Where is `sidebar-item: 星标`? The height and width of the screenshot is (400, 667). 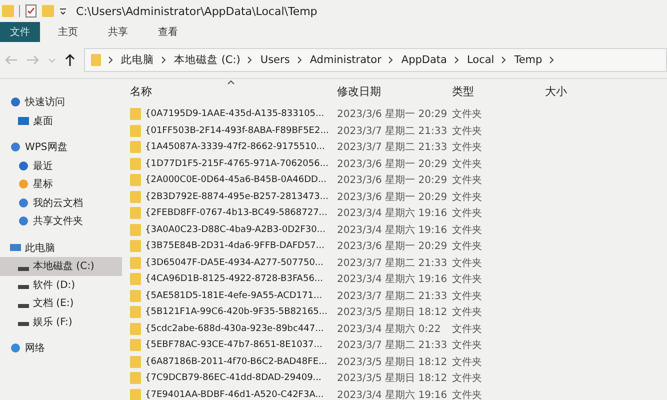 sidebar-item: 星标 is located at coordinates (61, 184).